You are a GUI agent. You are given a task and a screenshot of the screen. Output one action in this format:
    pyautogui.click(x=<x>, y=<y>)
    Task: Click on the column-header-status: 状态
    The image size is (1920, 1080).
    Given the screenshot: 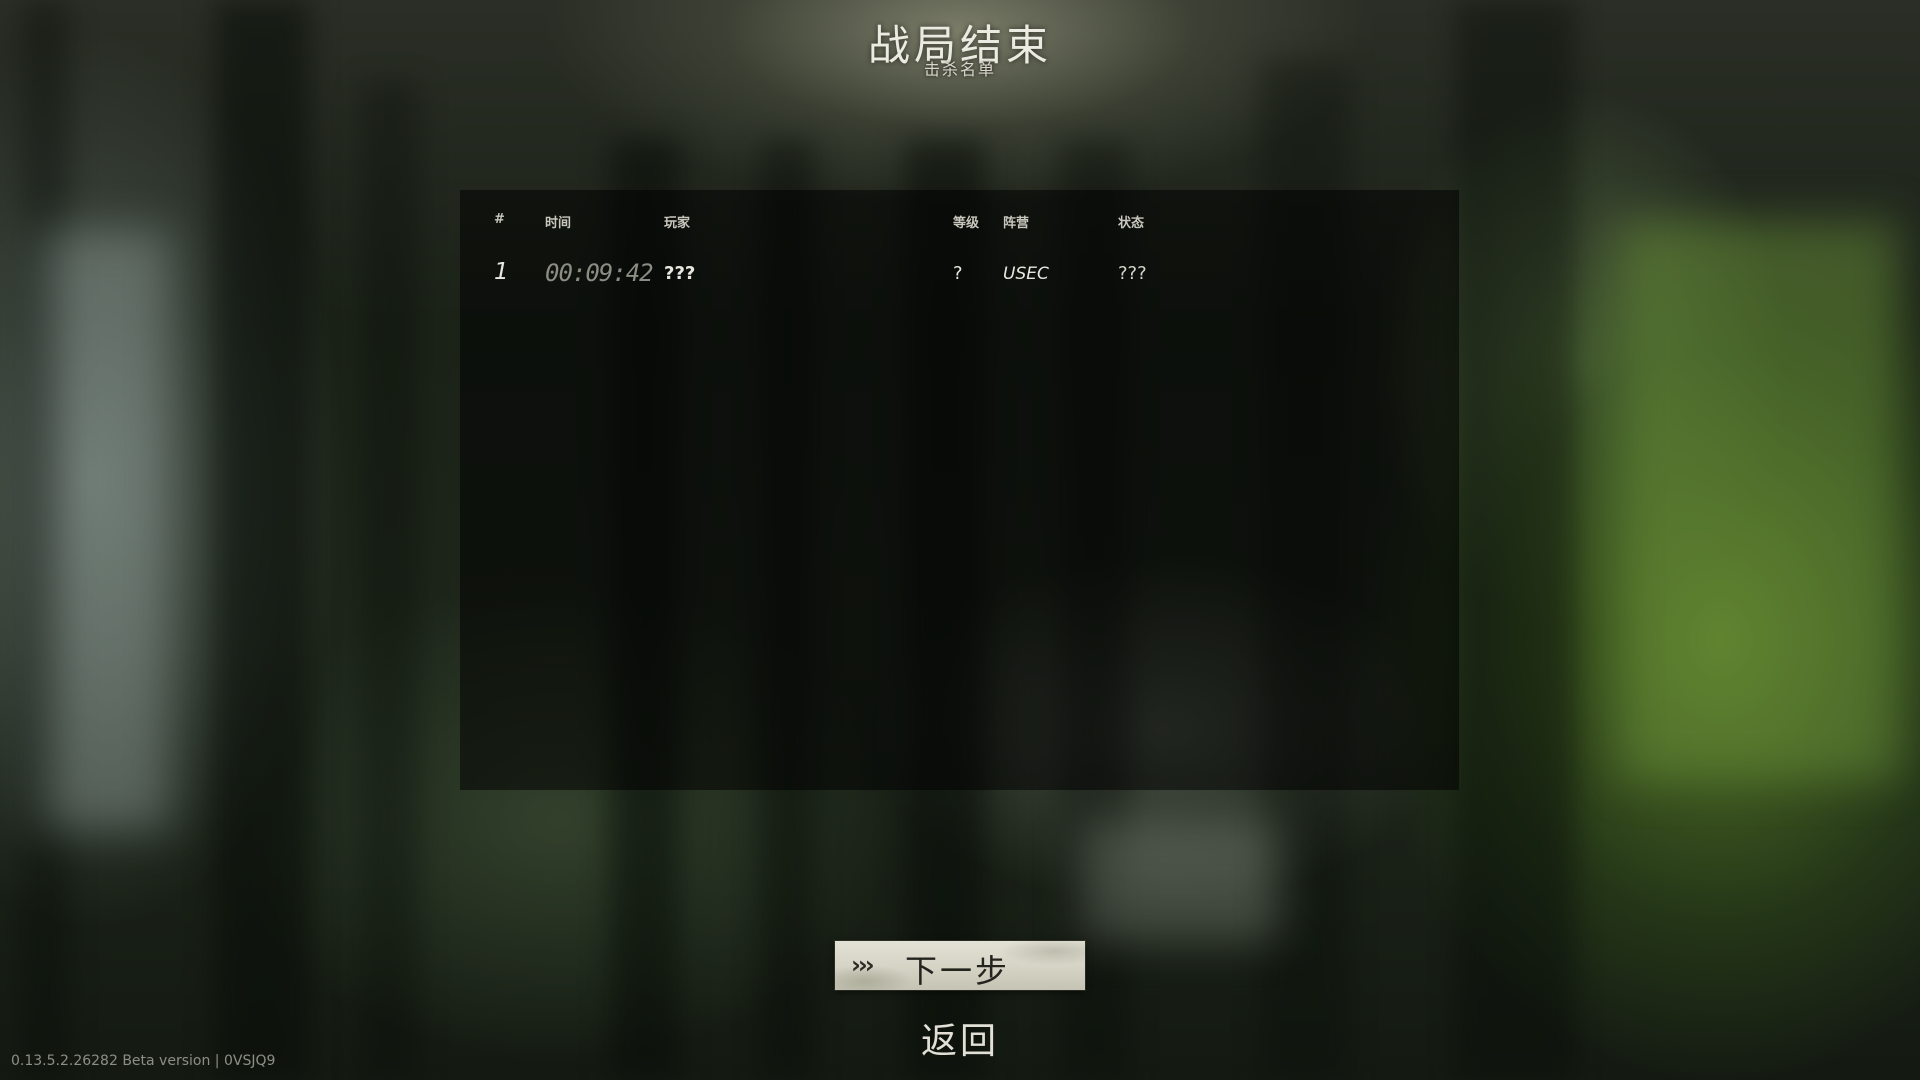 What is the action you would take?
    pyautogui.click(x=1131, y=223)
    